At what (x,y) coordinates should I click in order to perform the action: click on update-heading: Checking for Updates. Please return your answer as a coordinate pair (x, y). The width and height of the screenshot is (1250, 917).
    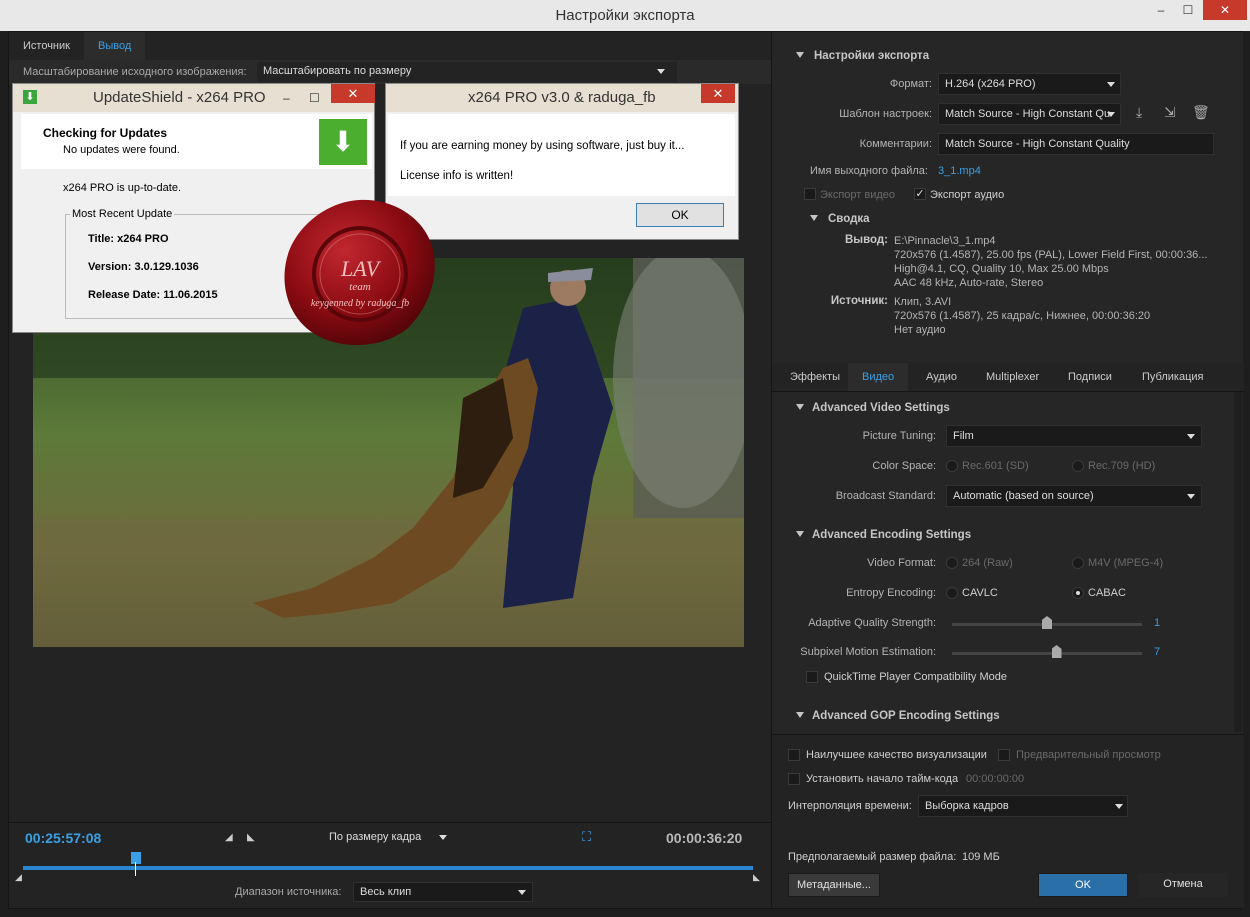
    Looking at the image, I should click on (105, 133).